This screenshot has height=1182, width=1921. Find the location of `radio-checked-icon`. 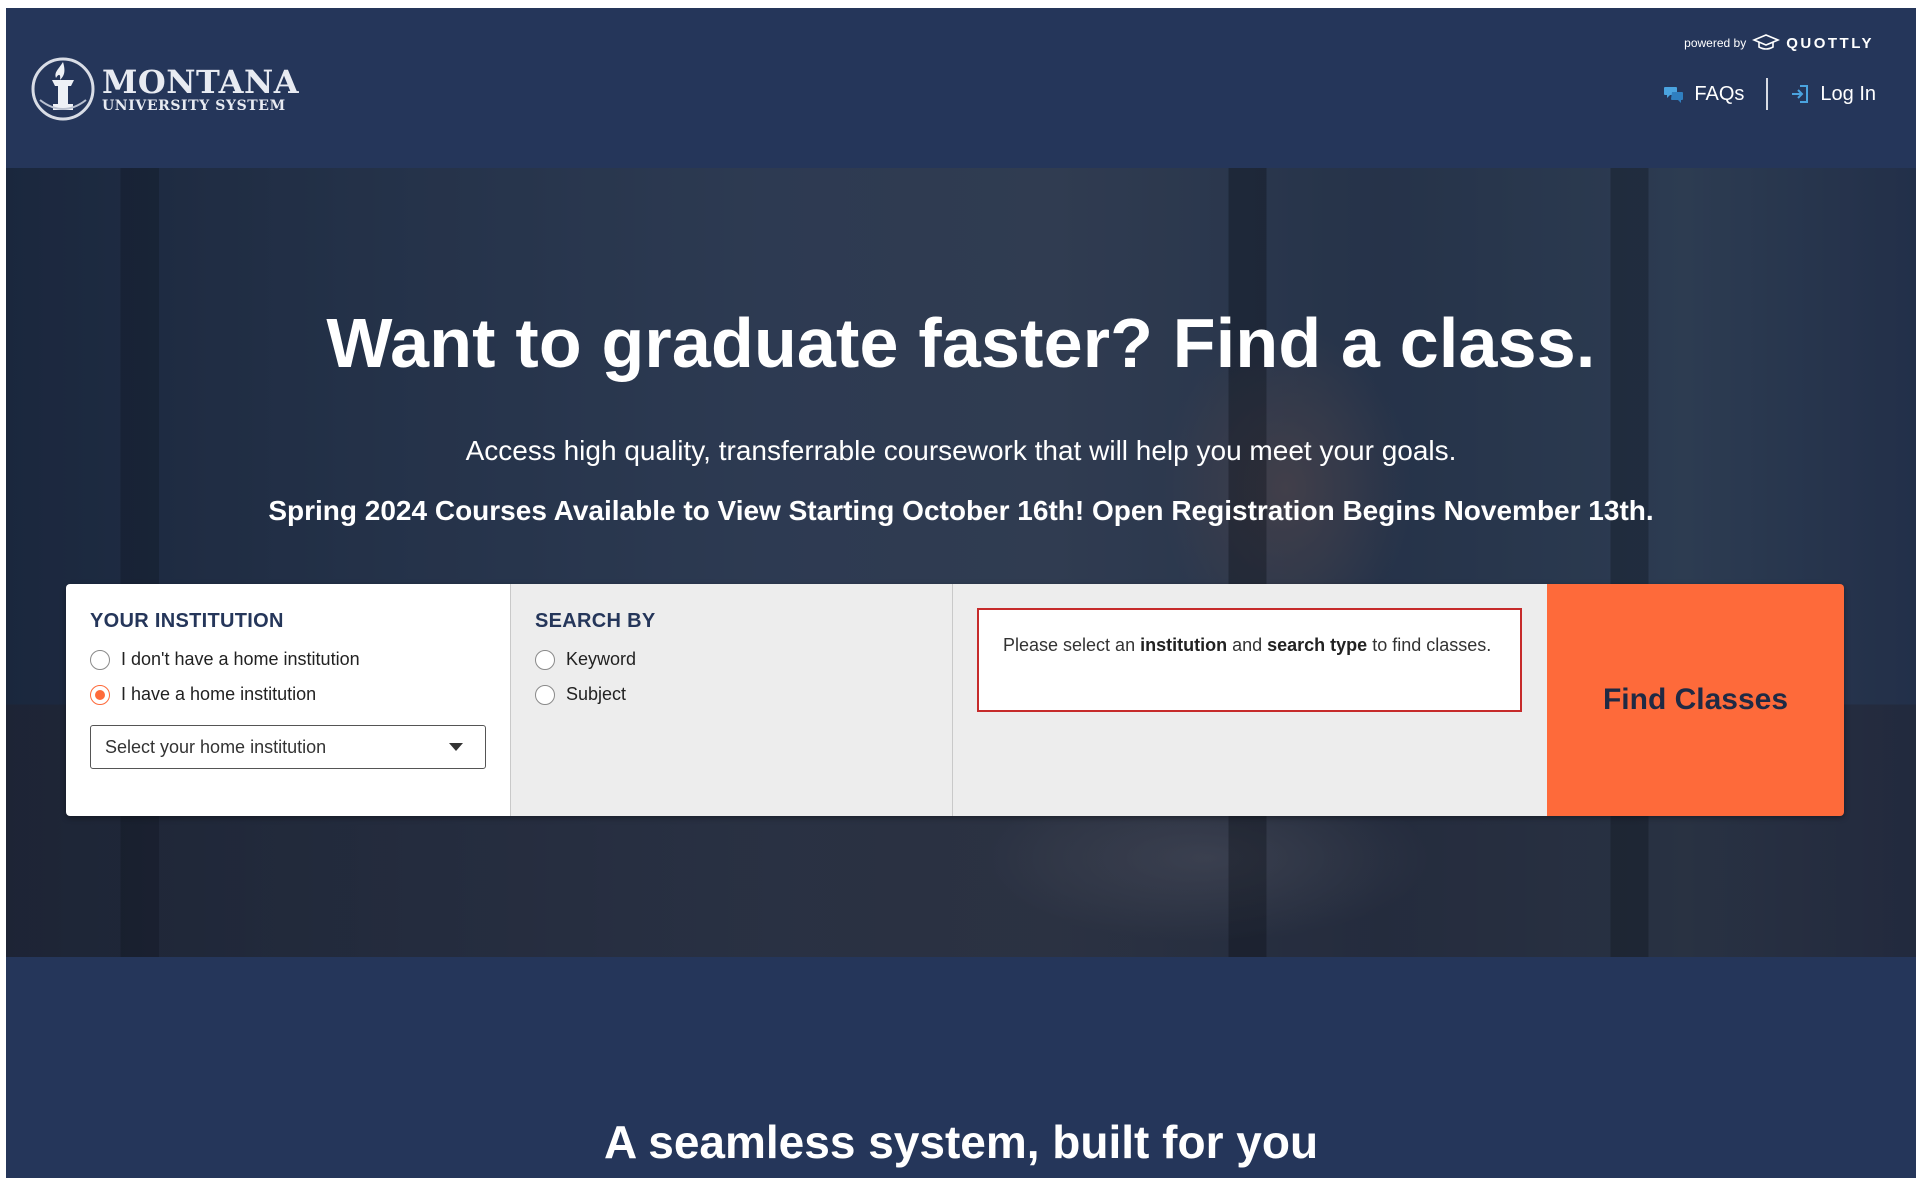

radio-checked-icon is located at coordinates (100, 694).